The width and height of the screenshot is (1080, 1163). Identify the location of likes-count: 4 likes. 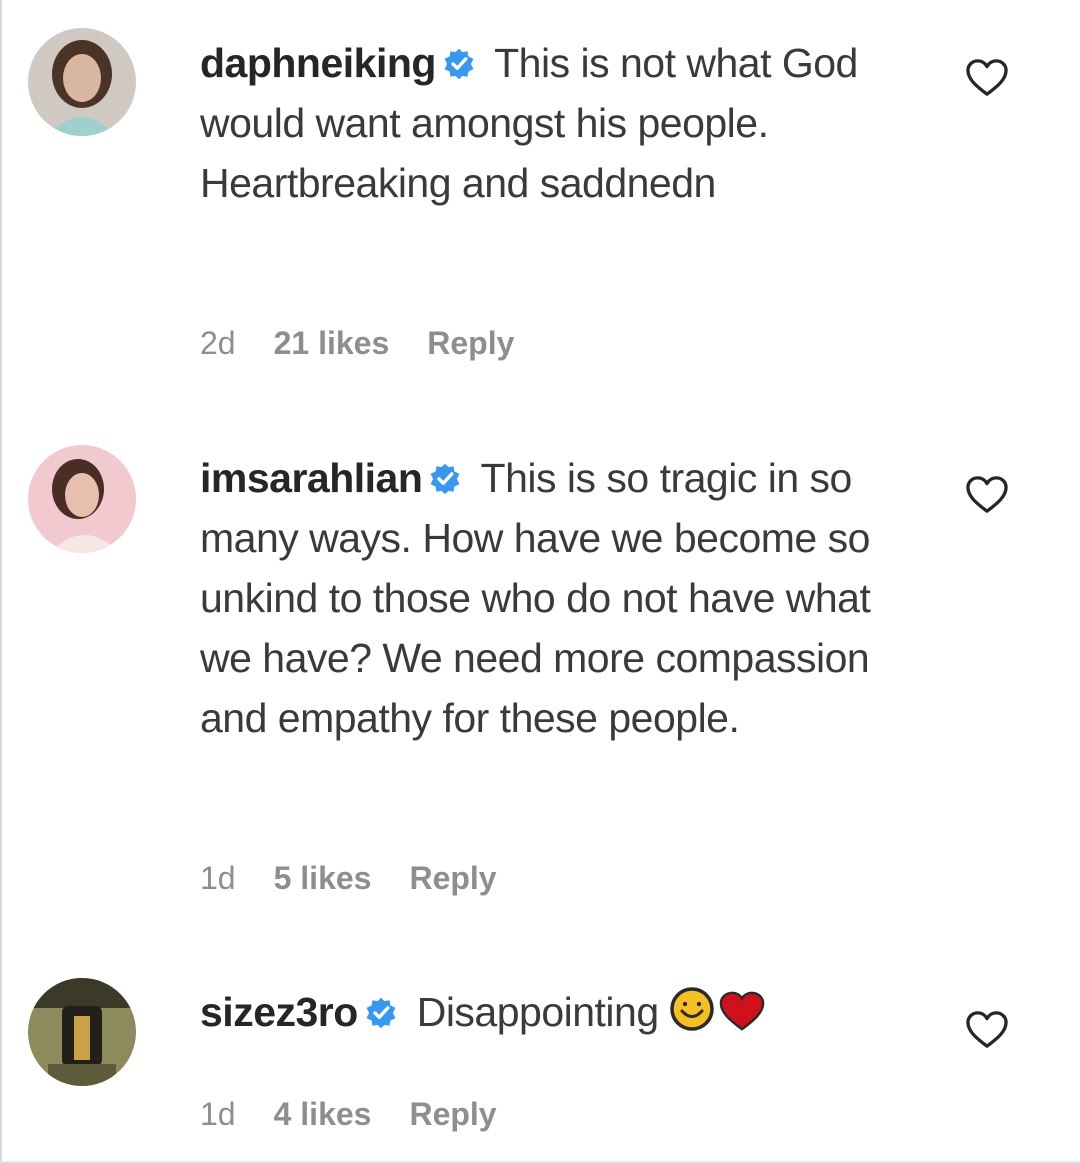
(323, 1114).